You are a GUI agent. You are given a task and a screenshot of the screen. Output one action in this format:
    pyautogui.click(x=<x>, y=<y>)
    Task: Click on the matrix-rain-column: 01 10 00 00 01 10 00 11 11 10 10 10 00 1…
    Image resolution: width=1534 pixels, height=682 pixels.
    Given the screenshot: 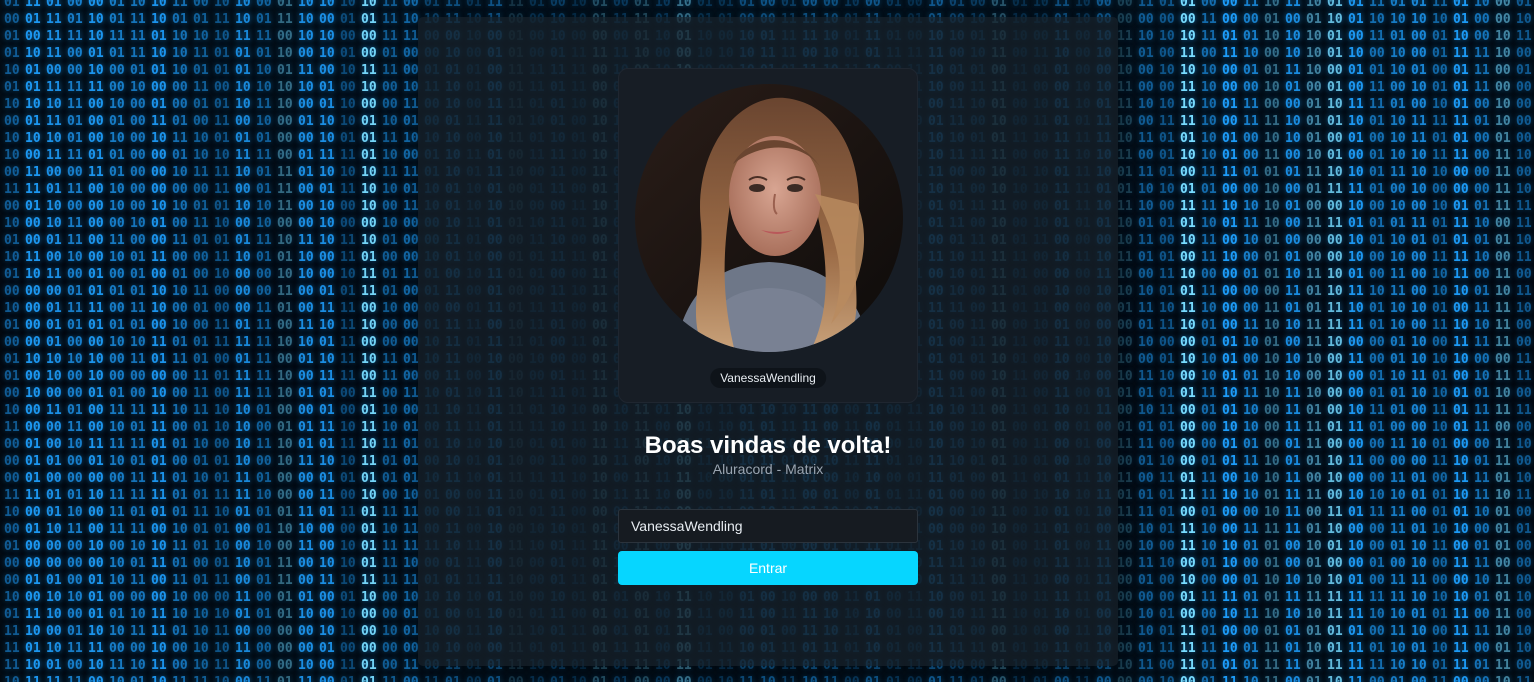 What is the action you would take?
    pyautogui.click(x=1419, y=341)
    